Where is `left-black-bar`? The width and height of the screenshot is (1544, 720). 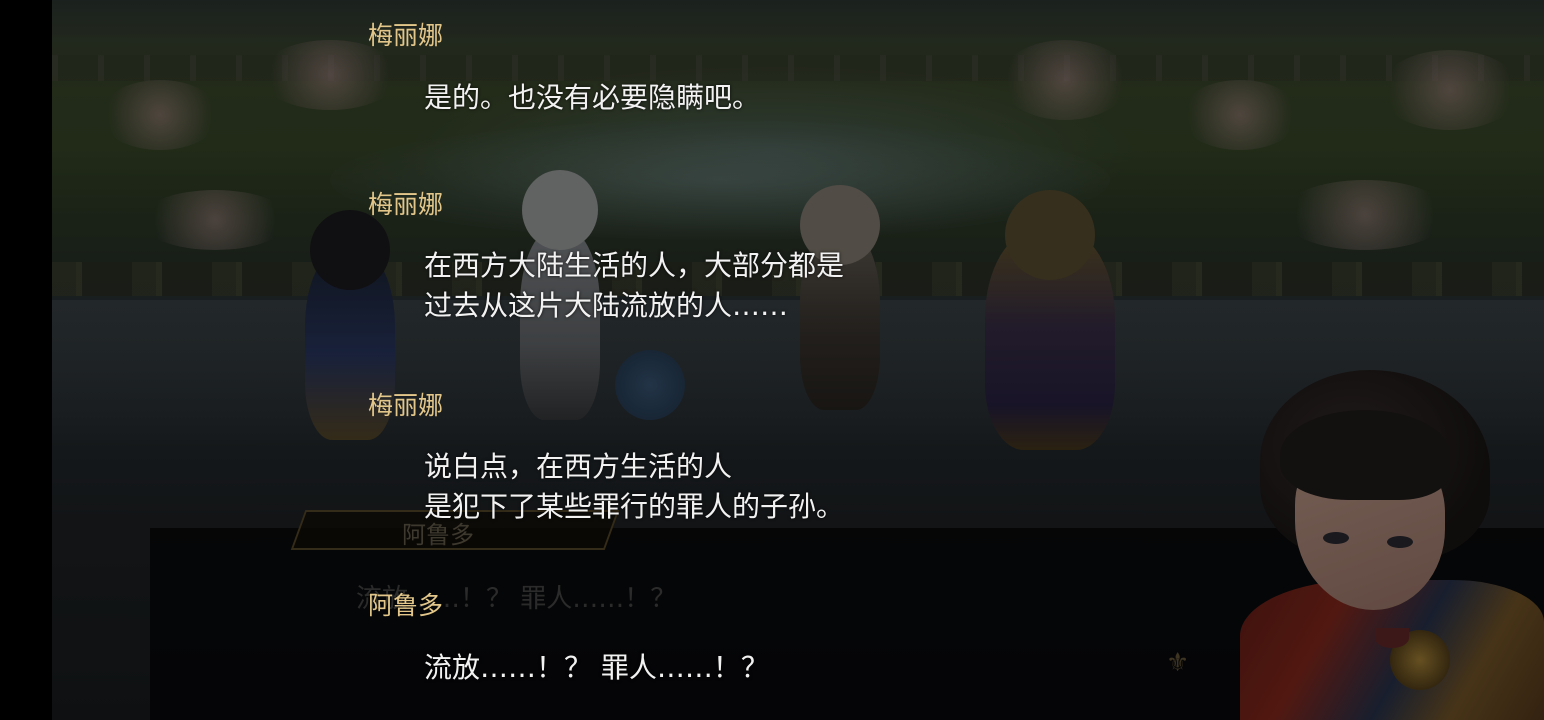 left-black-bar is located at coordinates (26, 360).